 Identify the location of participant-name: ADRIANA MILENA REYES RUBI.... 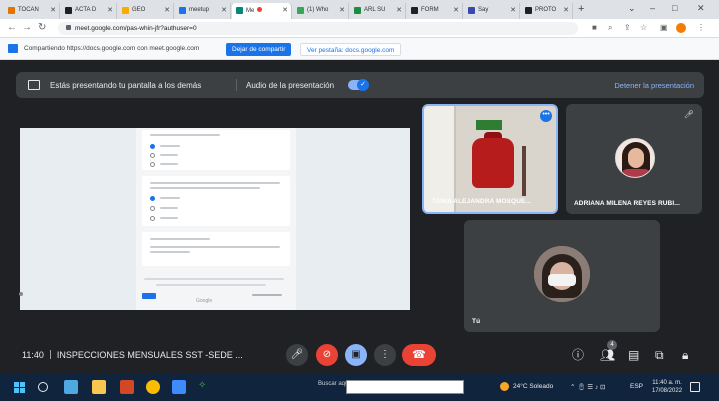
(627, 203).